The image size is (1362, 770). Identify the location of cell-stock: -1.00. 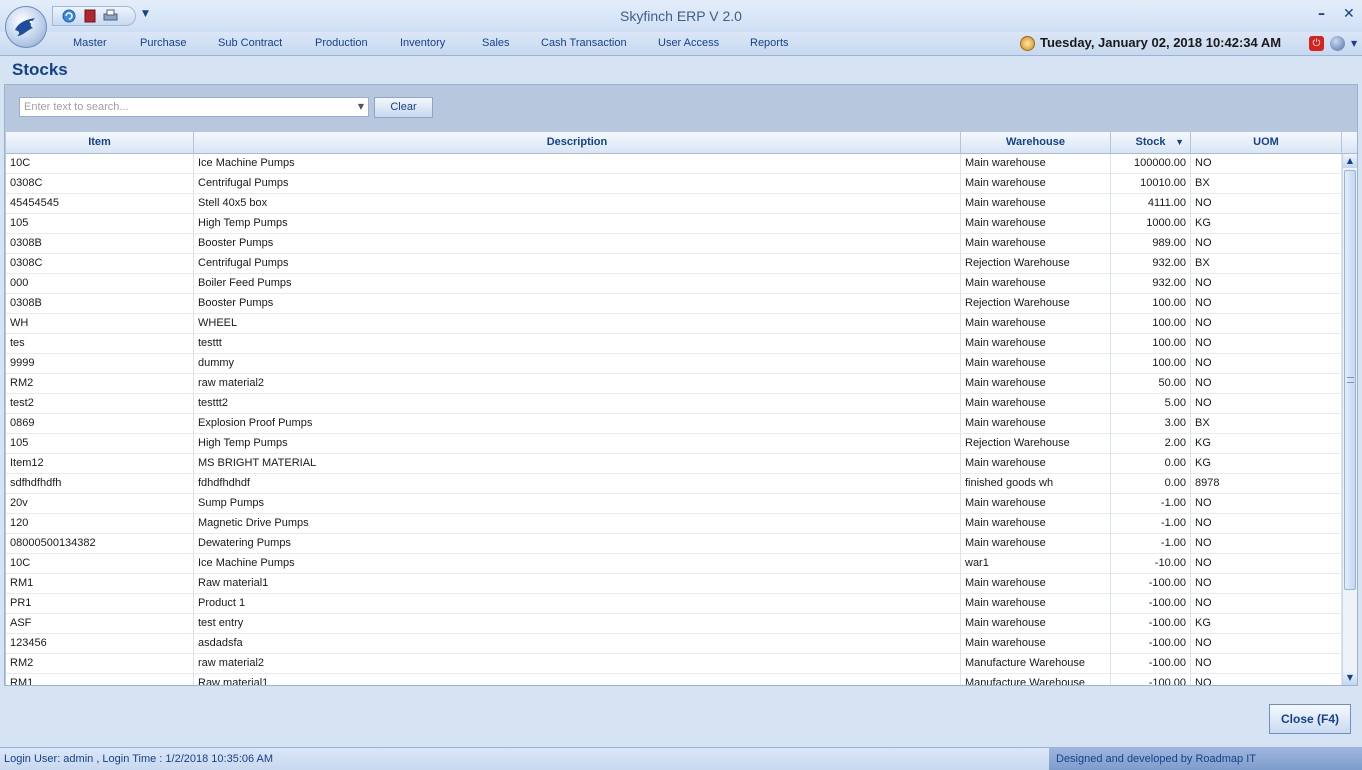
(1151, 524).